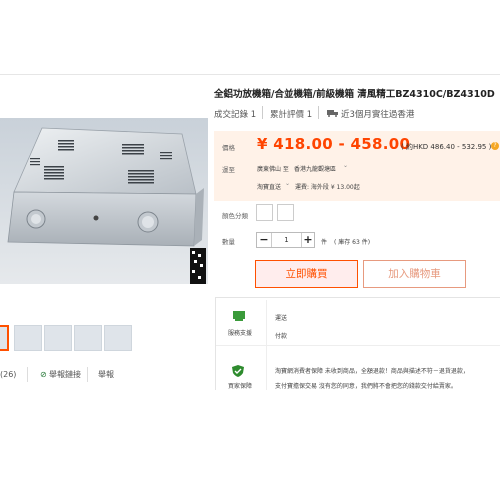  I want to click on ship-to-label: 運至, so click(228, 170).